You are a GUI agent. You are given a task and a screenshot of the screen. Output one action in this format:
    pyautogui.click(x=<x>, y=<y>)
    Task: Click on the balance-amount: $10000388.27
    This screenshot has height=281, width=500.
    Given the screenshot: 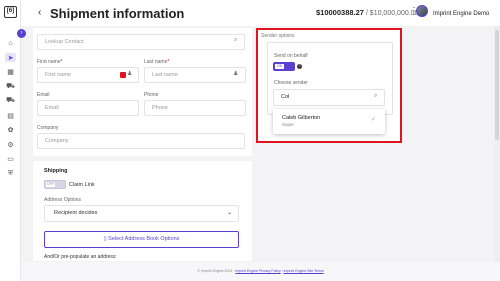 What is the action you would take?
    pyautogui.click(x=340, y=12)
    